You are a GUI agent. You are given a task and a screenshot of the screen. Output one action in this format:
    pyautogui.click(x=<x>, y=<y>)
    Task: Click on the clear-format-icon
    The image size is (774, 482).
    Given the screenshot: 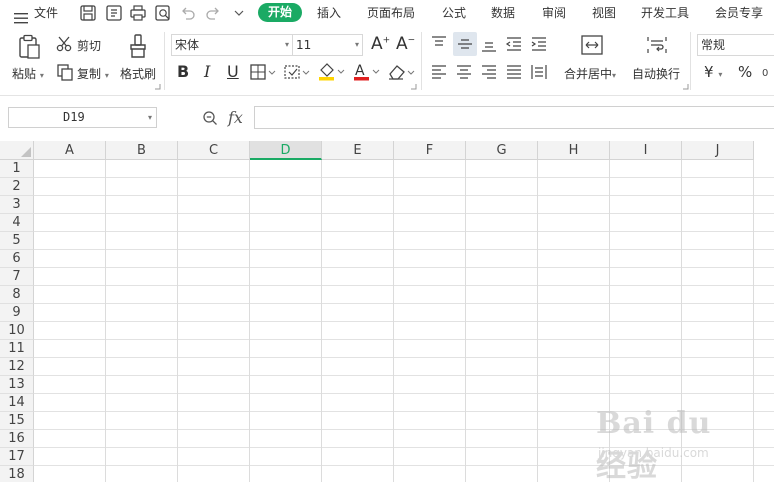 What is the action you would take?
    pyautogui.click(x=401, y=72)
    